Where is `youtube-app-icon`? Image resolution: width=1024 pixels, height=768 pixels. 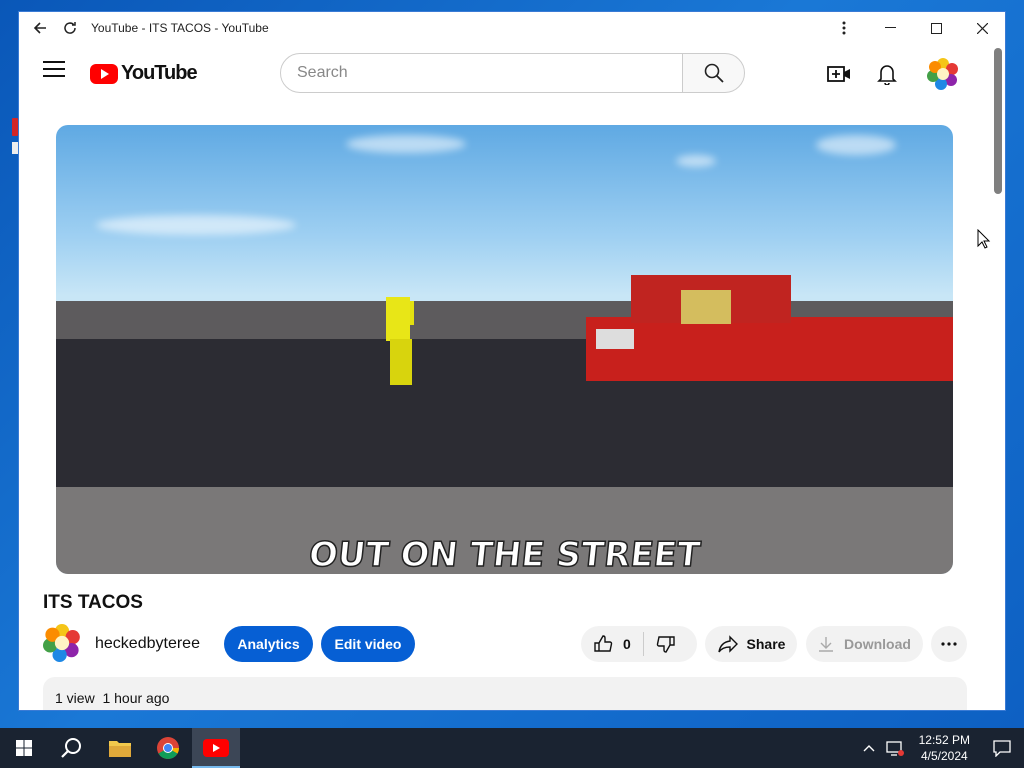
youtube-app-icon is located at coordinates (216, 748).